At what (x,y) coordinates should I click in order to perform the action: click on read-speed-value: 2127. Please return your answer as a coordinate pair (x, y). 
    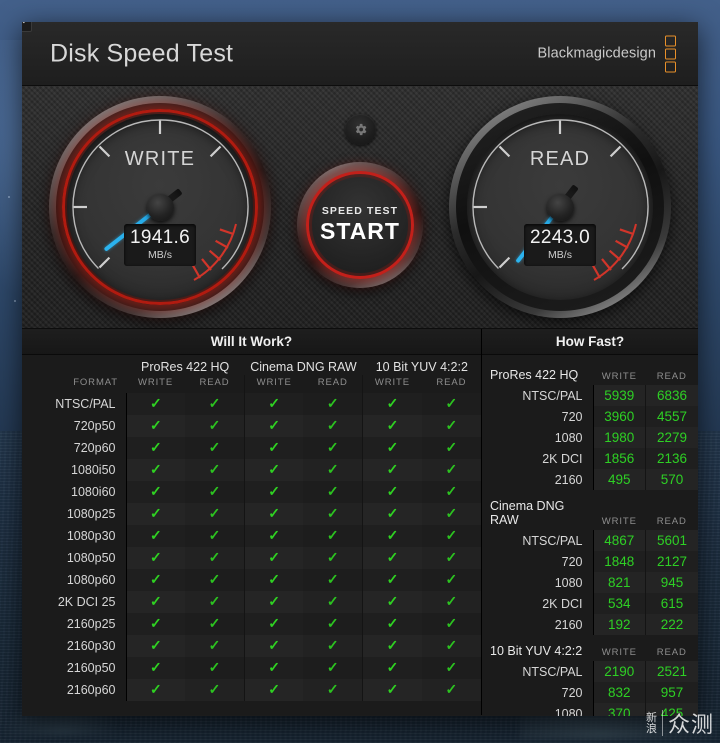
    Looking at the image, I should click on (671, 561).